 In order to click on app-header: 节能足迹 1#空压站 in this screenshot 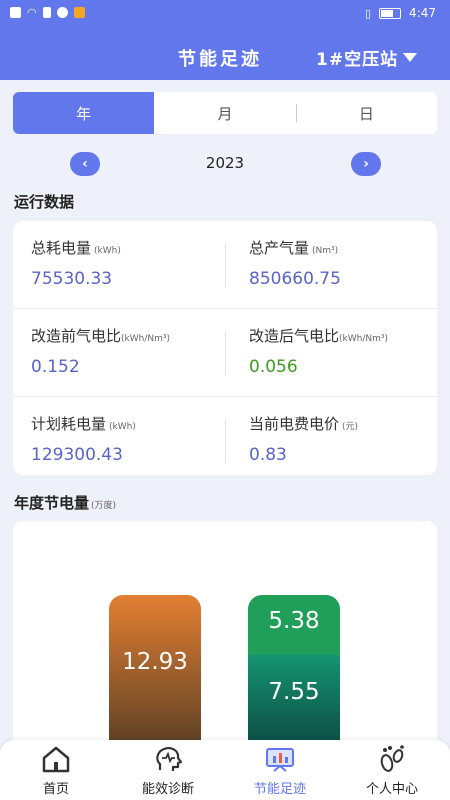, I will do `click(225, 54)`.